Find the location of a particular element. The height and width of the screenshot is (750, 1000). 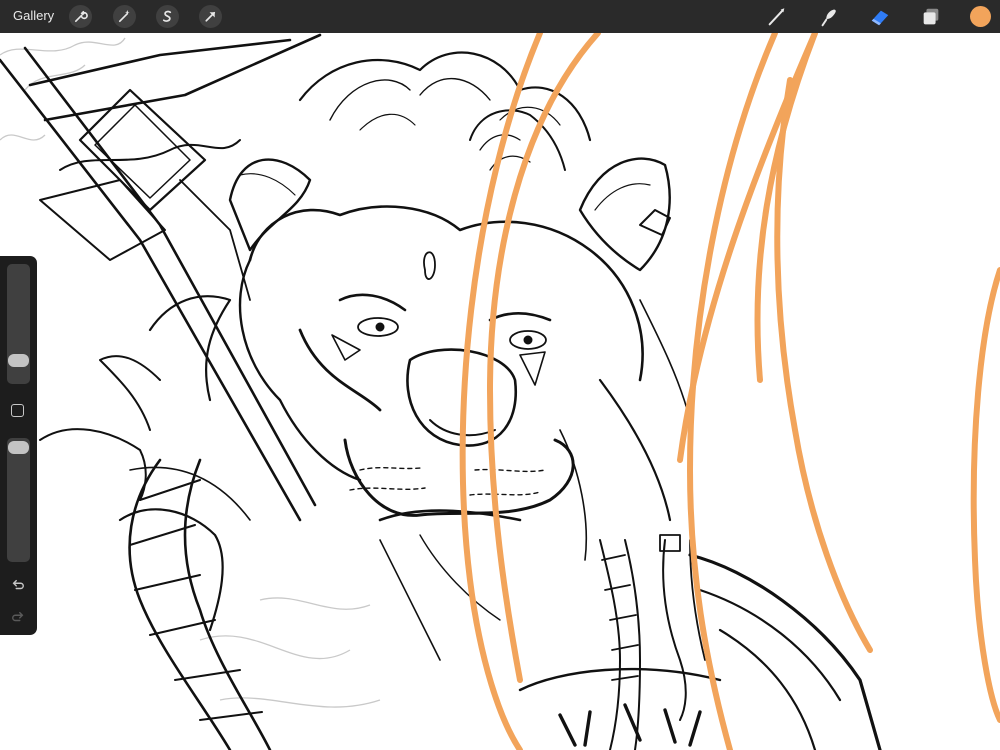

brush-size-slider is located at coordinates (18, 324).